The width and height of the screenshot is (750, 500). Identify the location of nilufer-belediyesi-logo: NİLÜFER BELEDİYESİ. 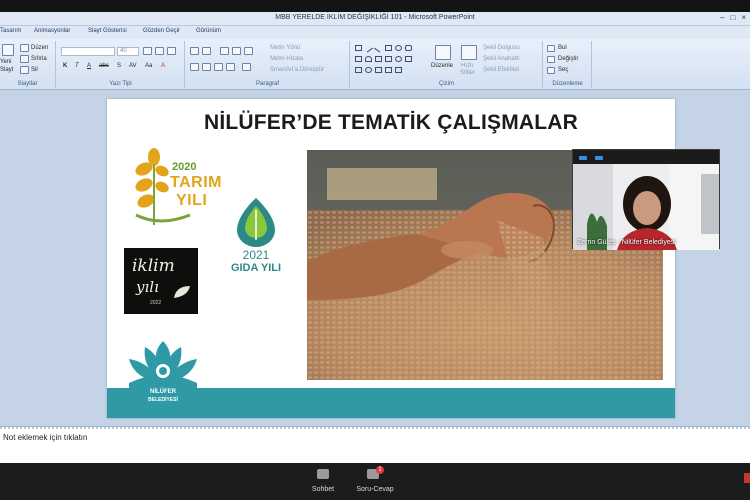
(163, 373).